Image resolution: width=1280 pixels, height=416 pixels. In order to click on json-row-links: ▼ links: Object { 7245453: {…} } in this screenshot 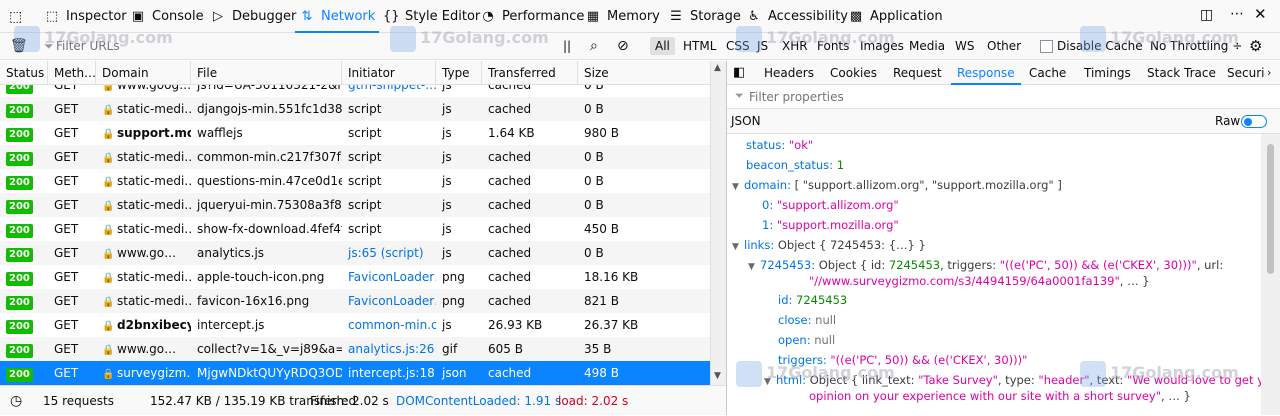, I will do `click(829, 245)`.